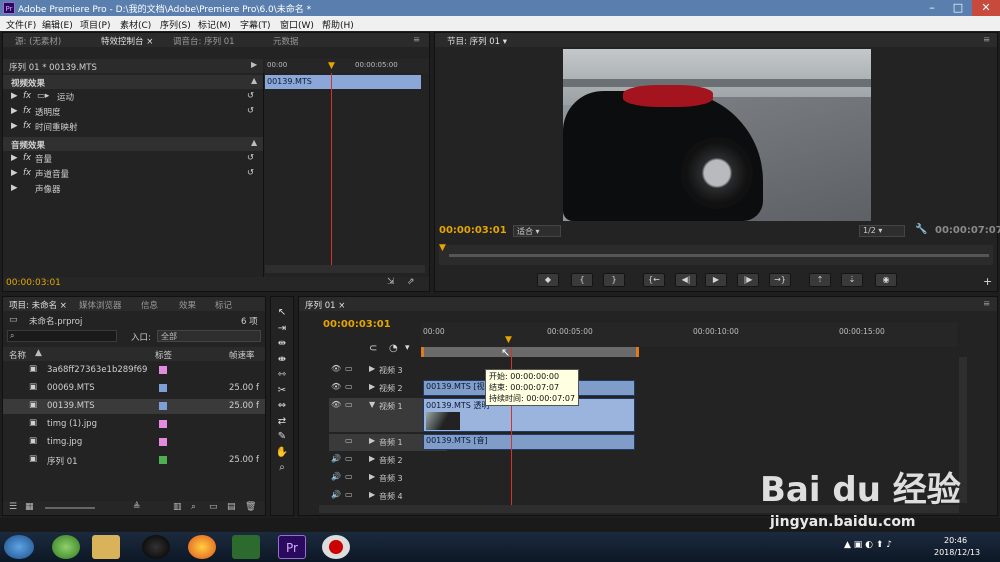  What do you see at coordinates (193, 507) in the screenshot?
I see `find-icon: ⌕` at bounding box center [193, 507].